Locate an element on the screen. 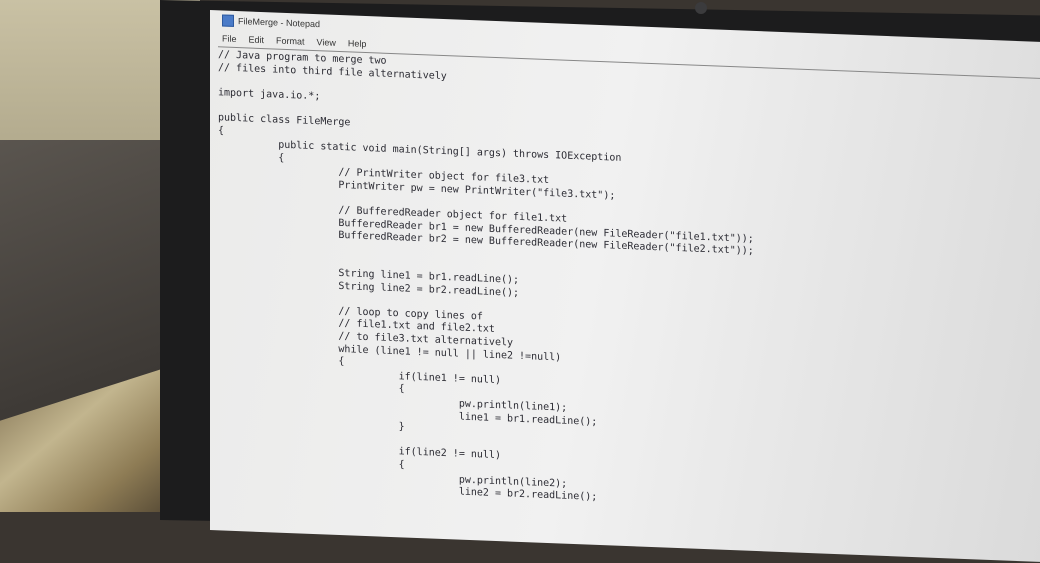  menu-file: File is located at coordinates (229, 38).